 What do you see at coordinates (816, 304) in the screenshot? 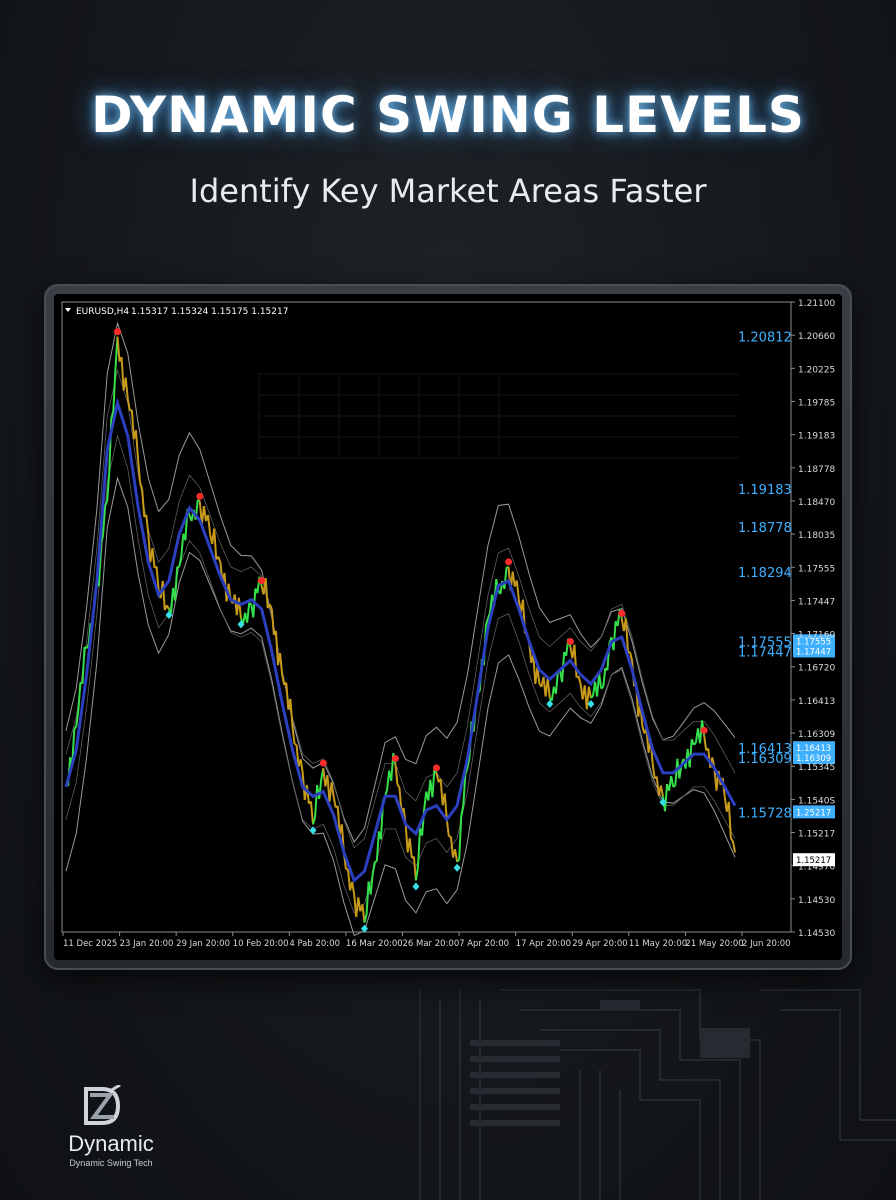
I see `y-tick-label: 1.21100` at bounding box center [816, 304].